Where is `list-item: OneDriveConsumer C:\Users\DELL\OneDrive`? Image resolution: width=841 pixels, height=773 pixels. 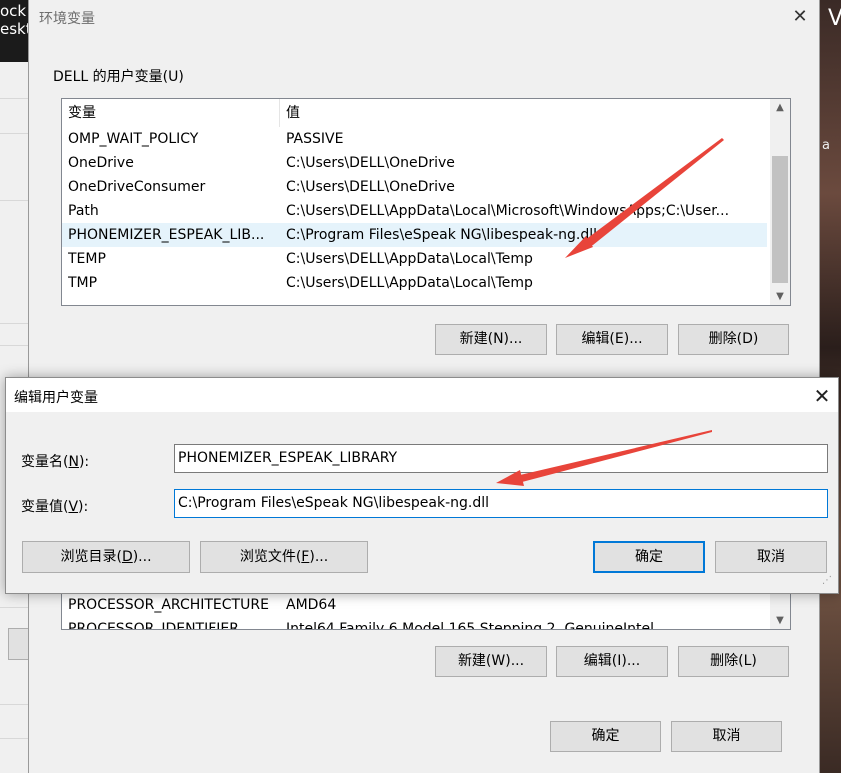
list-item: OneDriveConsumer C:\Users\DELL\OneDrive is located at coordinates (414, 187).